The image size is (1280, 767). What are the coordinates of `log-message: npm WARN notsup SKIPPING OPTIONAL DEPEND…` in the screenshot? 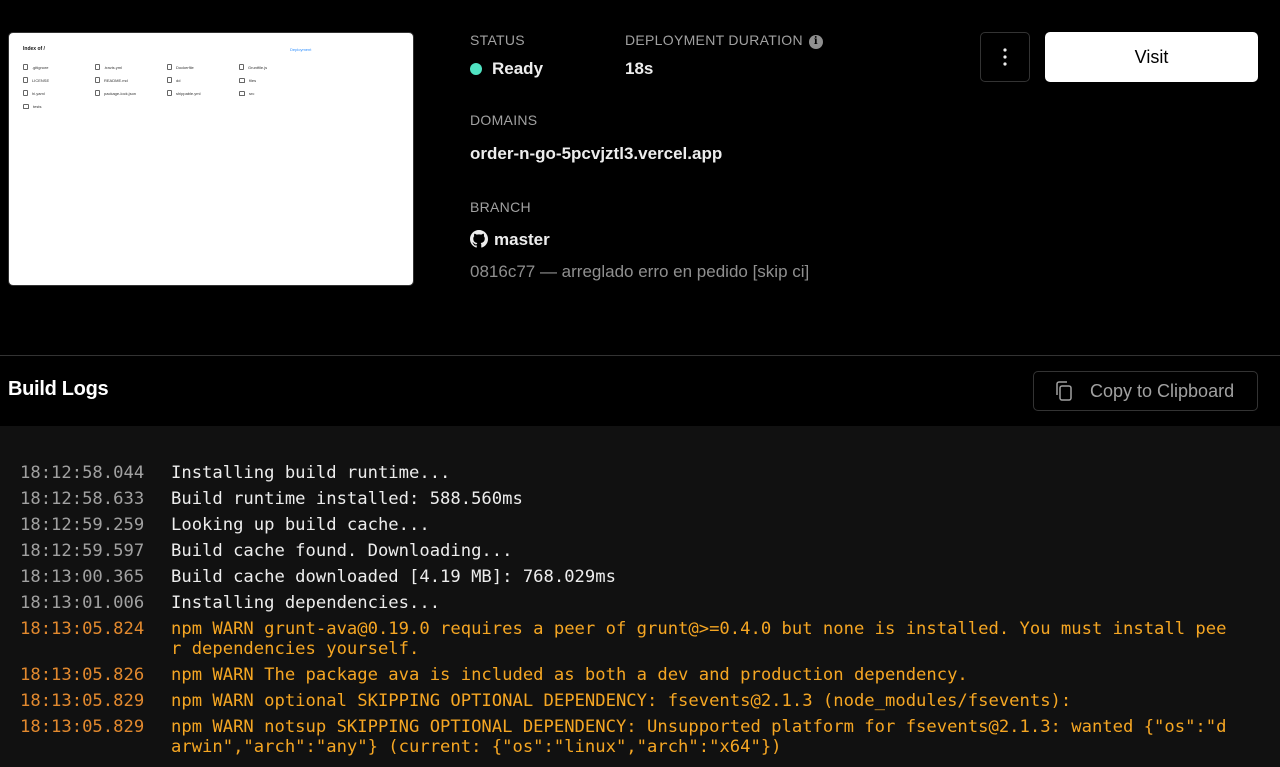 It's located at (699, 737).